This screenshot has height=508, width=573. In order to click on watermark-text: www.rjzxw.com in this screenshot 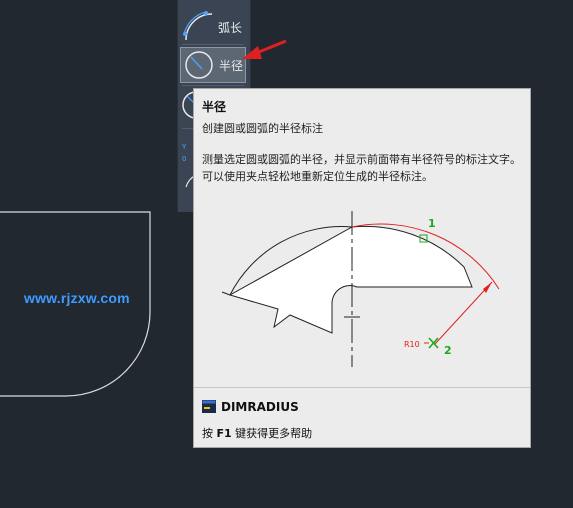, I will do `click(77, 298)`.